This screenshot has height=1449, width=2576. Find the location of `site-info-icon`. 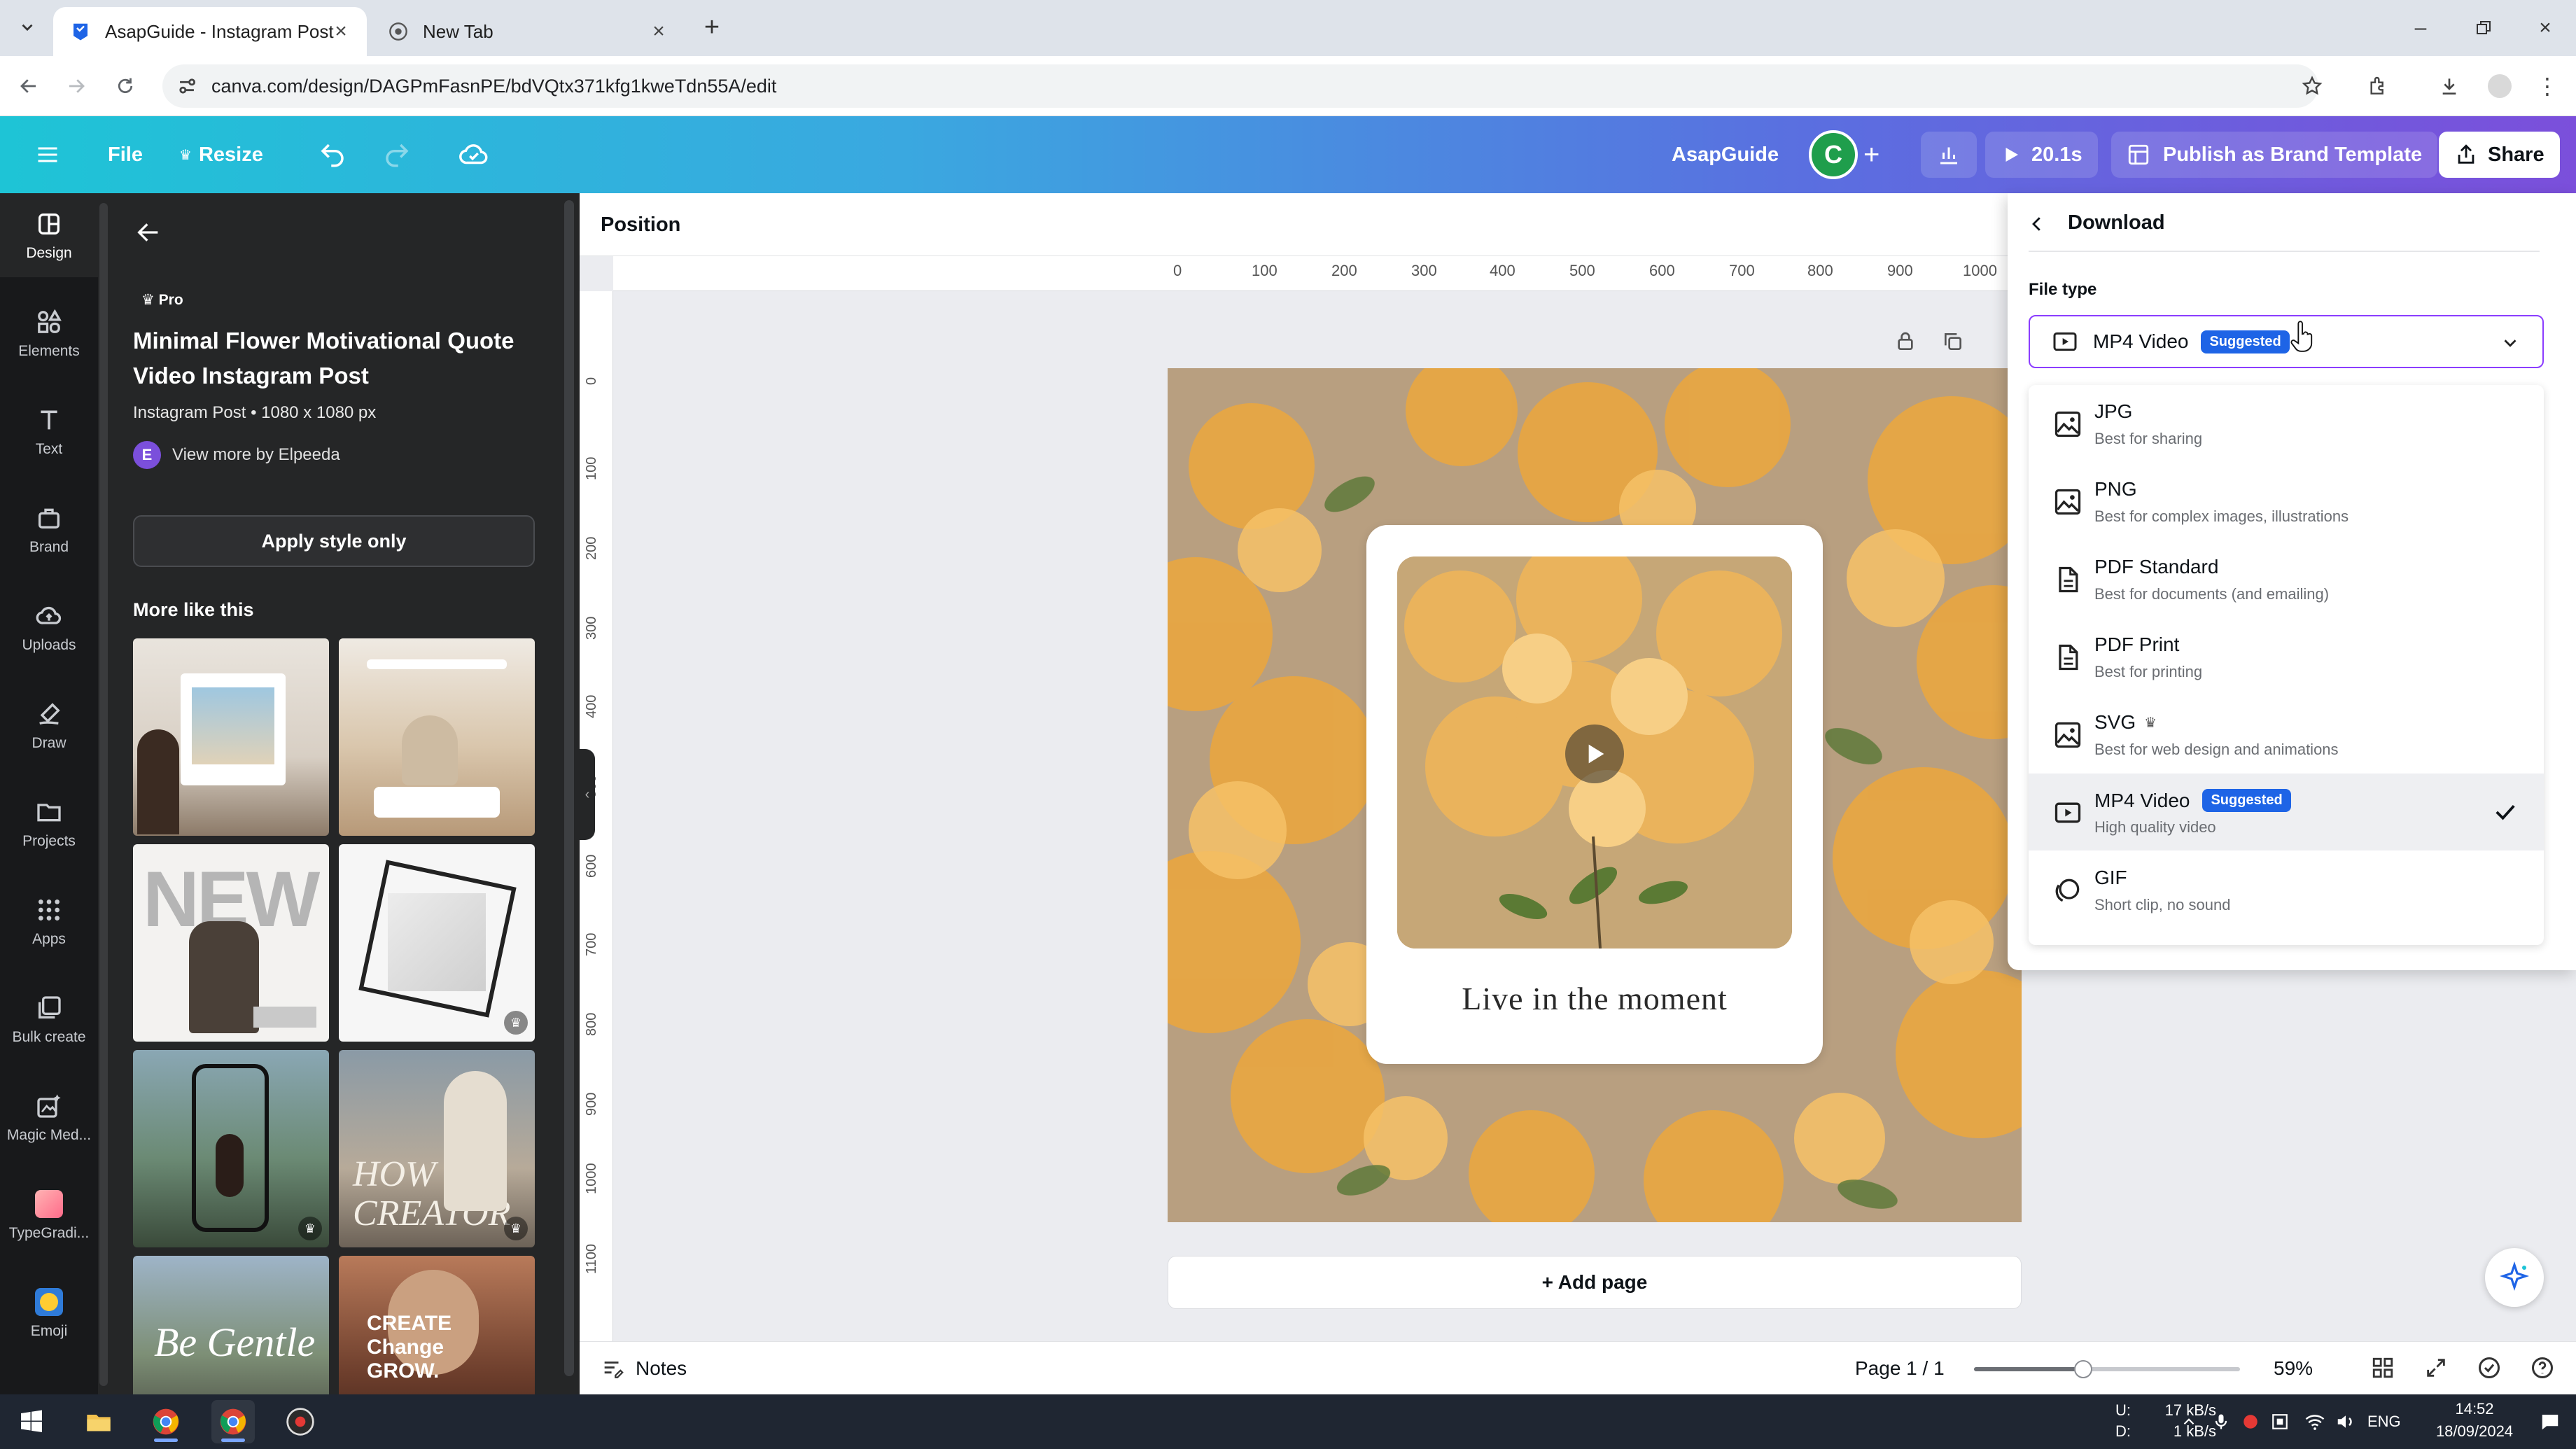

site-info-icon is located at coordinates (187, 86).